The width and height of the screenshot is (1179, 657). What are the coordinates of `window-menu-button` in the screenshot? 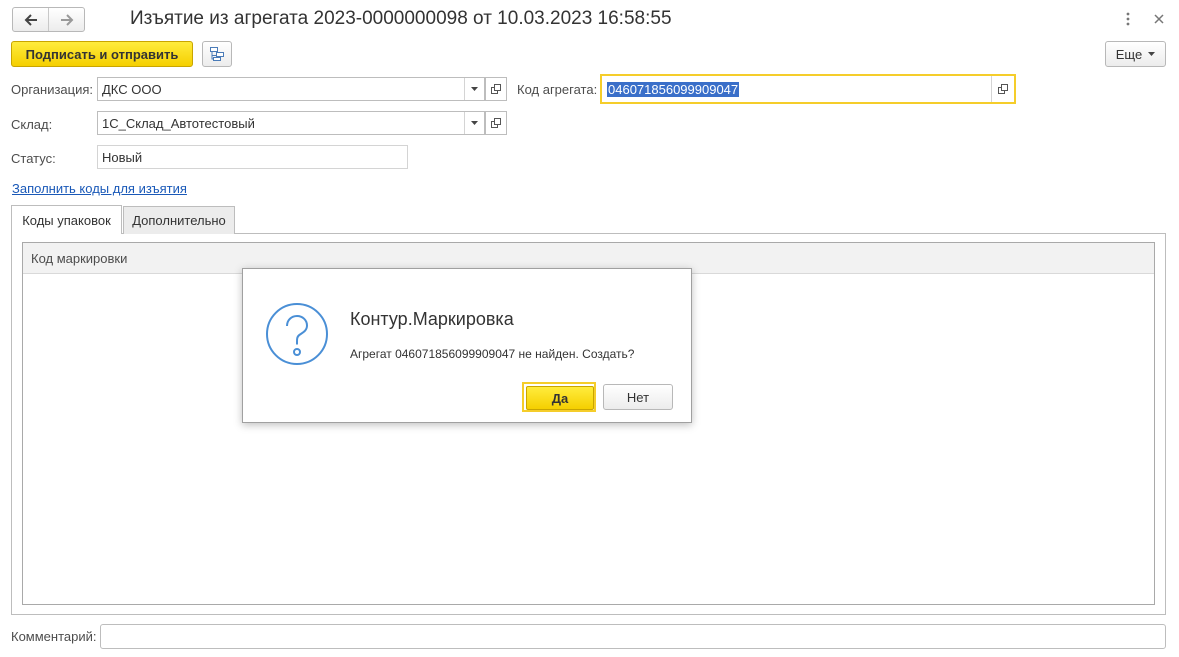 It's located at (1128, 19).